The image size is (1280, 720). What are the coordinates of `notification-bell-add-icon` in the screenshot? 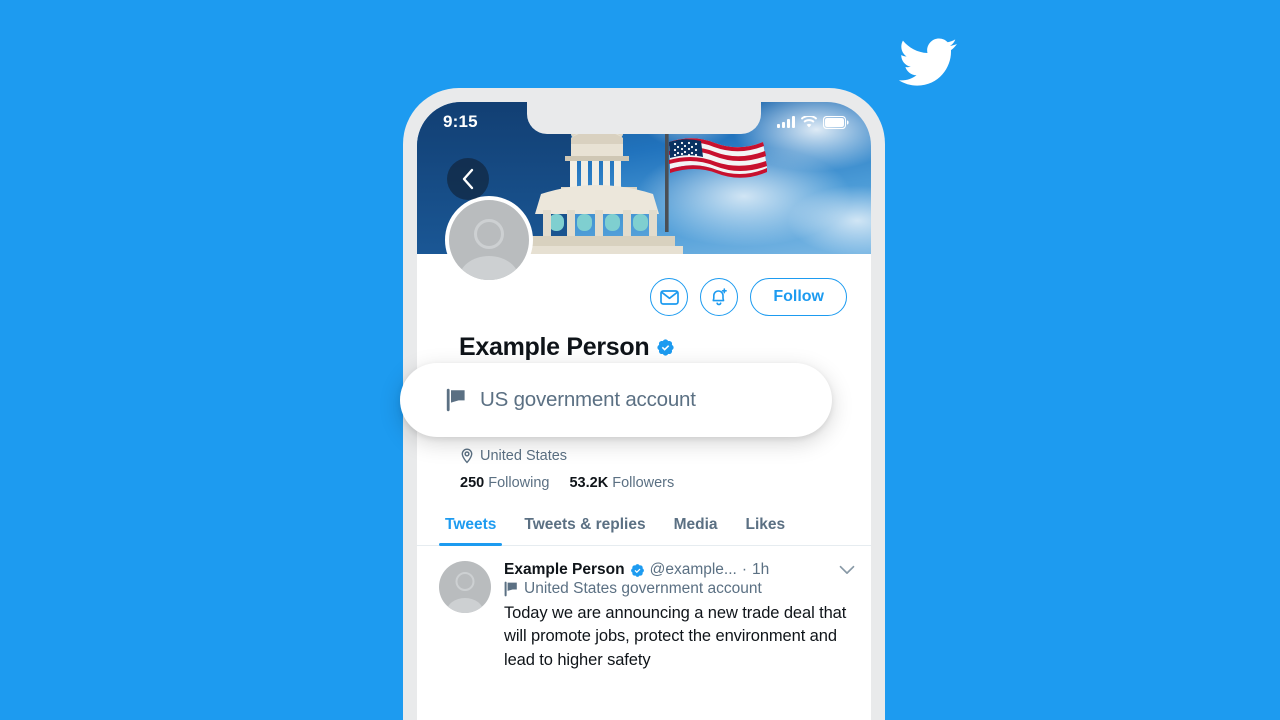 It's located at (720, 297).